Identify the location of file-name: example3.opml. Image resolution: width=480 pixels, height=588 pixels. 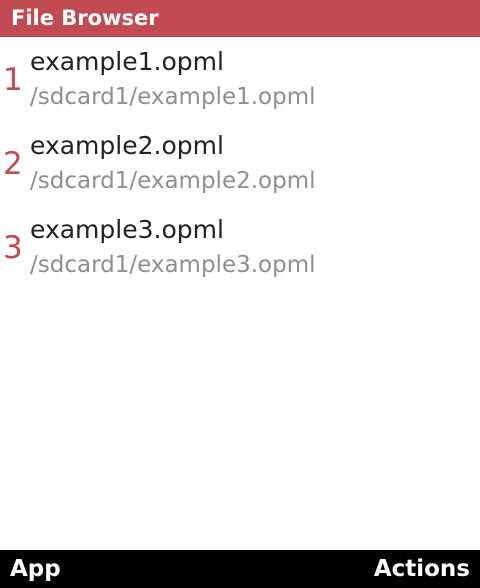
(127, 229).